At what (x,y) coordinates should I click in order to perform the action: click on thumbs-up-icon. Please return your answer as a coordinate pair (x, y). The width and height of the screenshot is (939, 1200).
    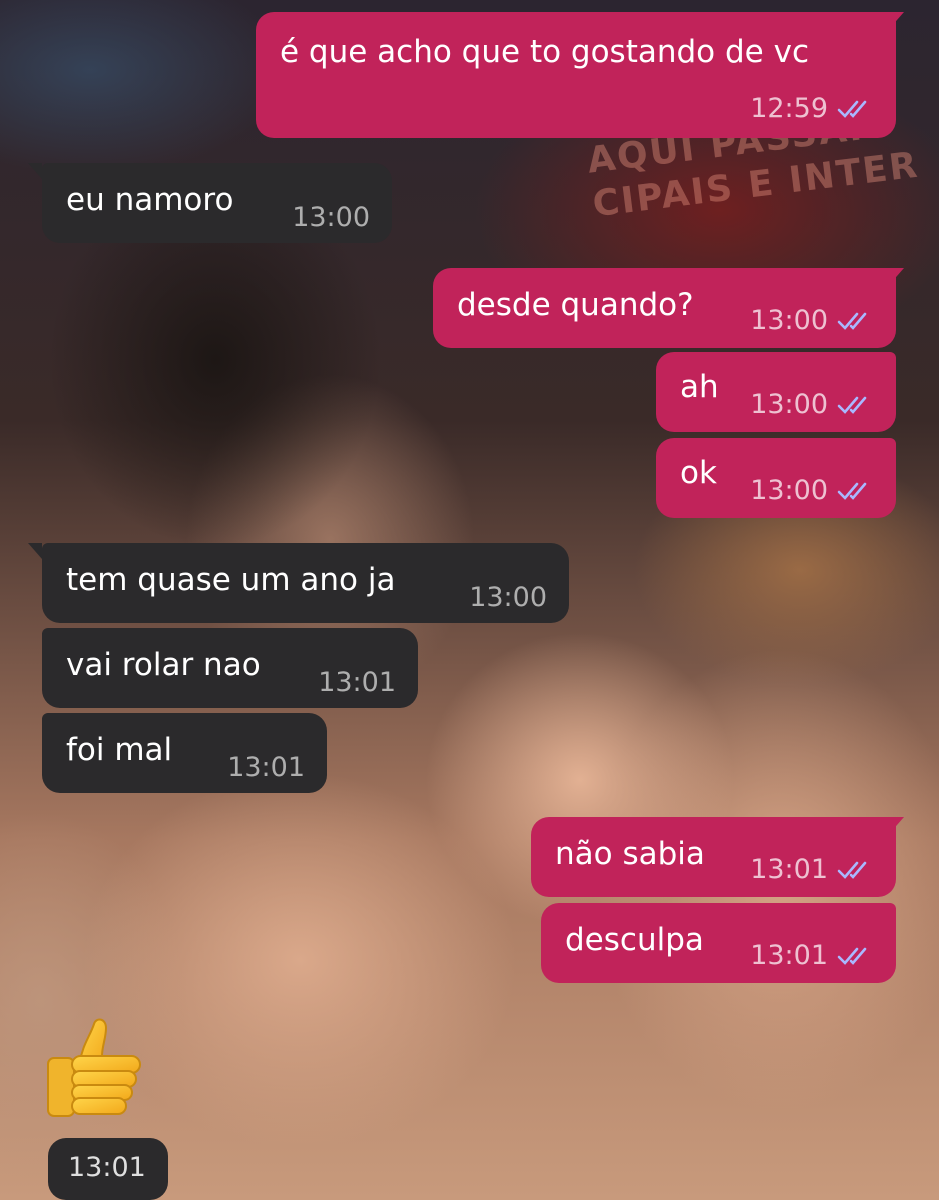
    Looking at the image, I should click on (94, 1067).